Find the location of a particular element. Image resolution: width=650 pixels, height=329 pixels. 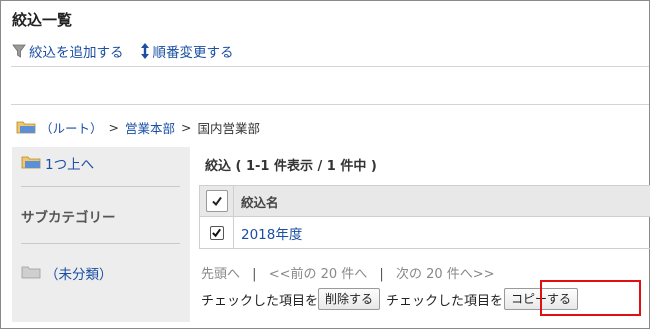

reorder-link: 順番変更する is located at coordinates (187, 51).